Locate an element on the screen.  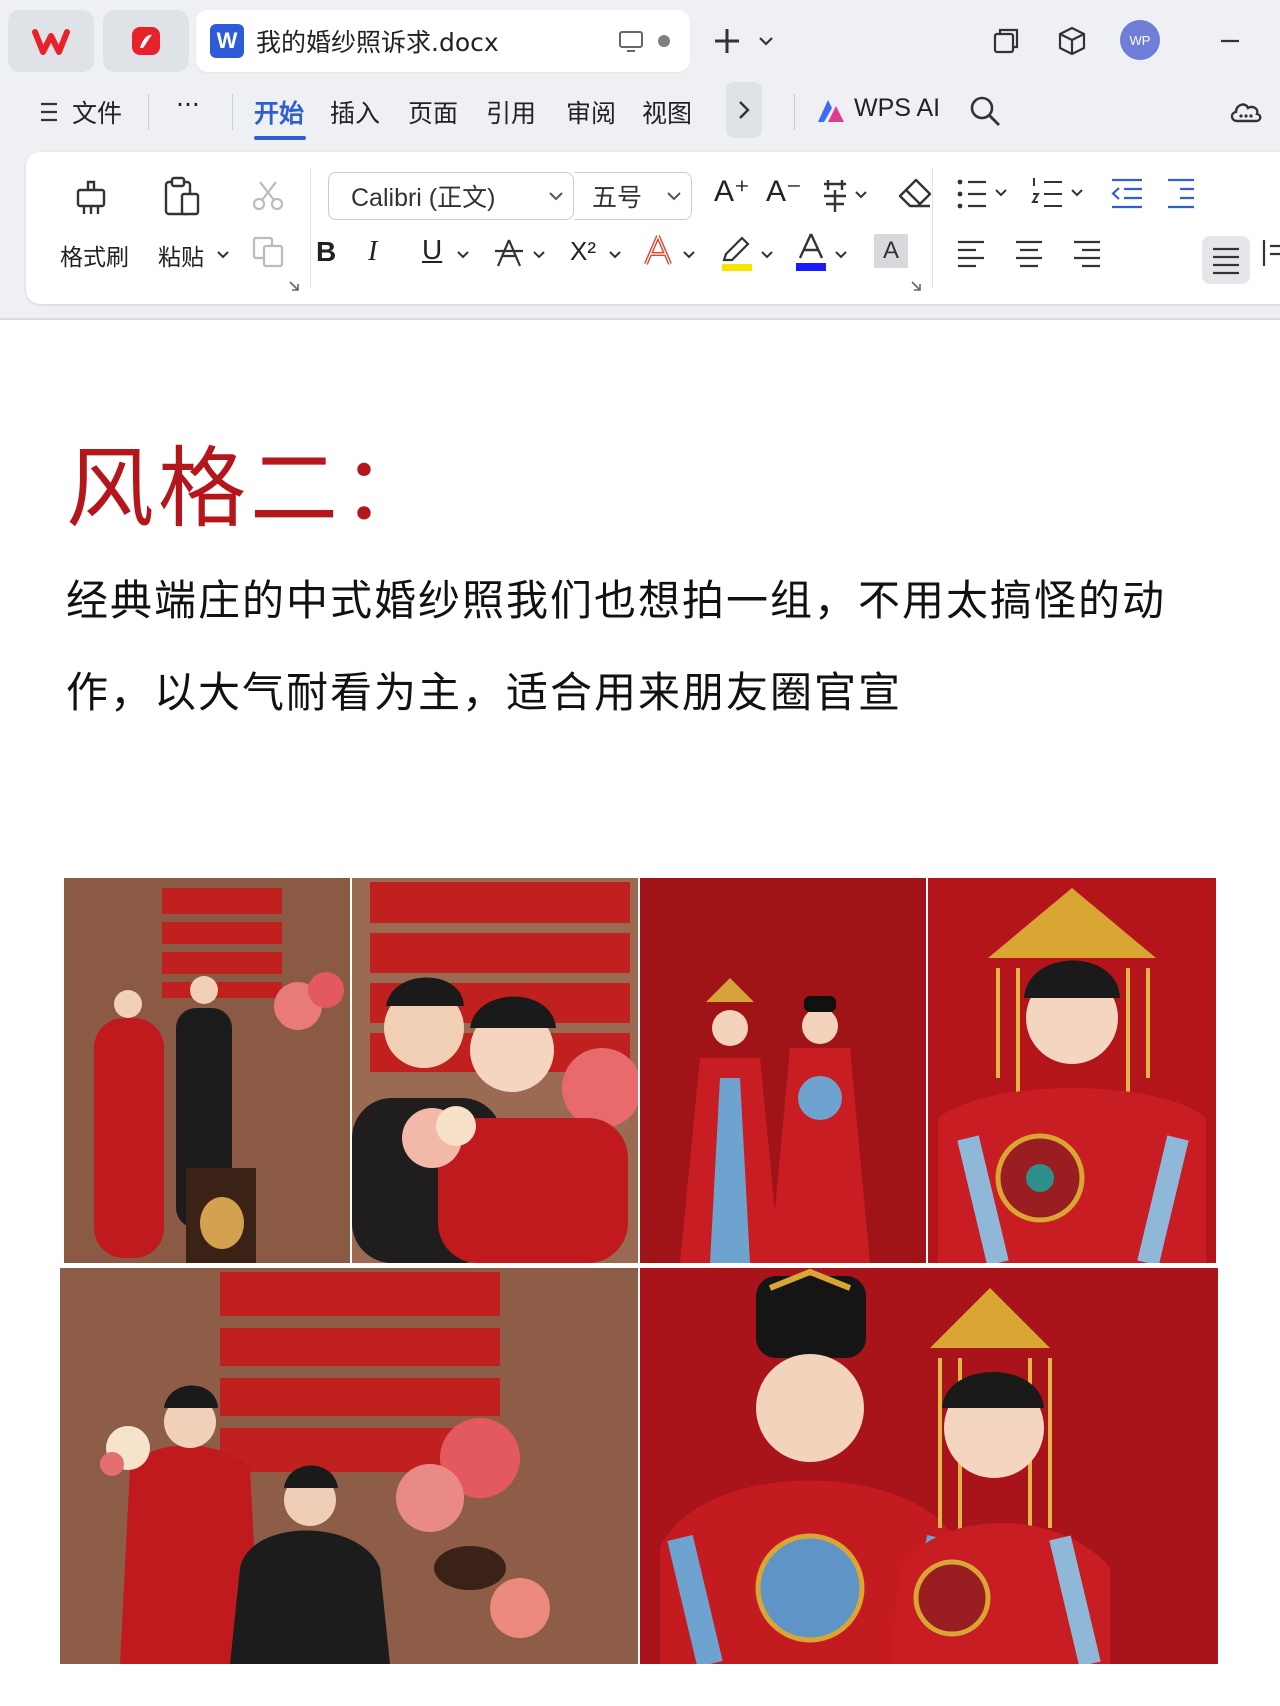
tab-references: 引用 is located at coordinates (511, 112).